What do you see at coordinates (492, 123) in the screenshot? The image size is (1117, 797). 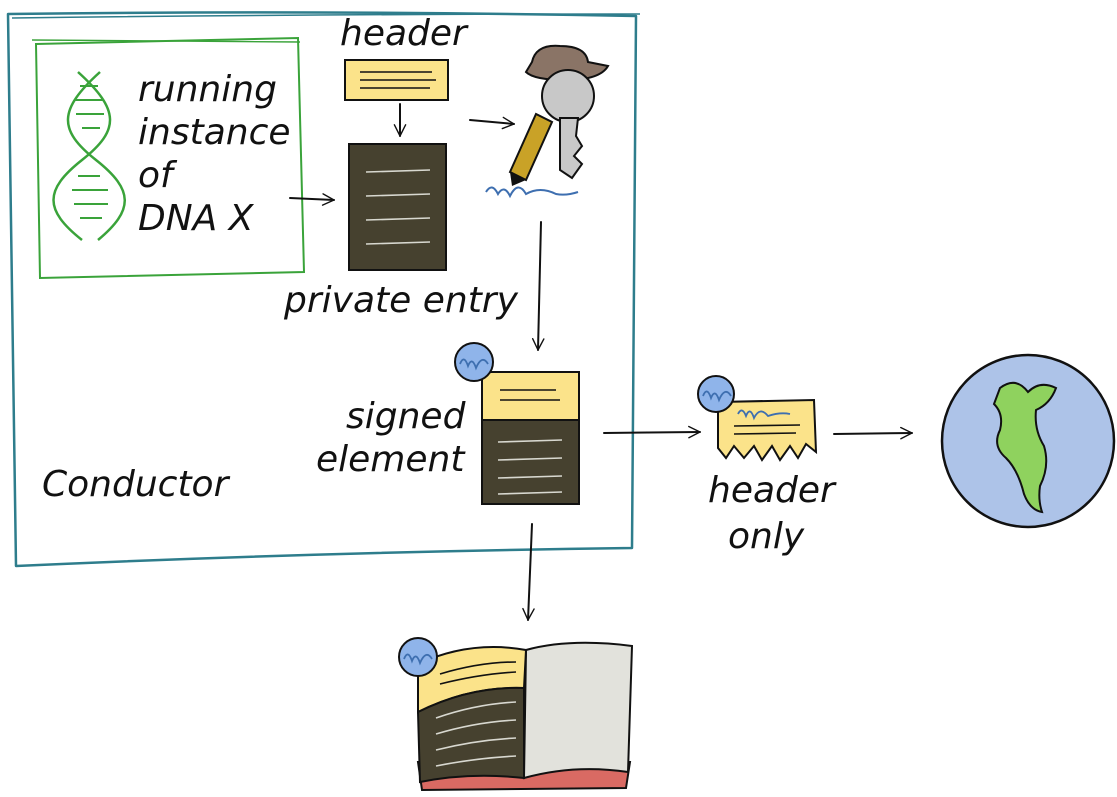 I see `header-to-signer-arrow` at bounding box center [492, 123].